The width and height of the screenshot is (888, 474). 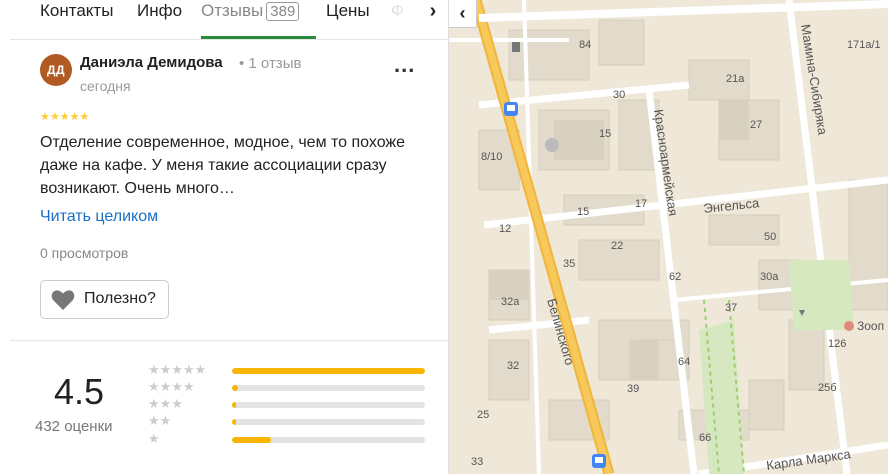 I want to click on svg-text: 25, so click(x=483, y=415).